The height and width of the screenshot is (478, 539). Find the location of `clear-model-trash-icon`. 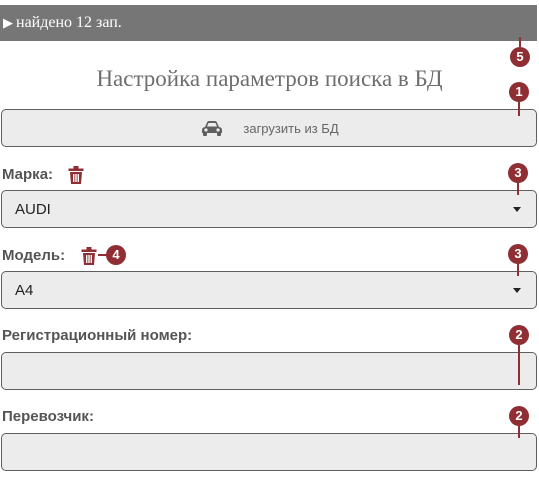

clear-model-trash-icon is located at coordinates (89, 256).